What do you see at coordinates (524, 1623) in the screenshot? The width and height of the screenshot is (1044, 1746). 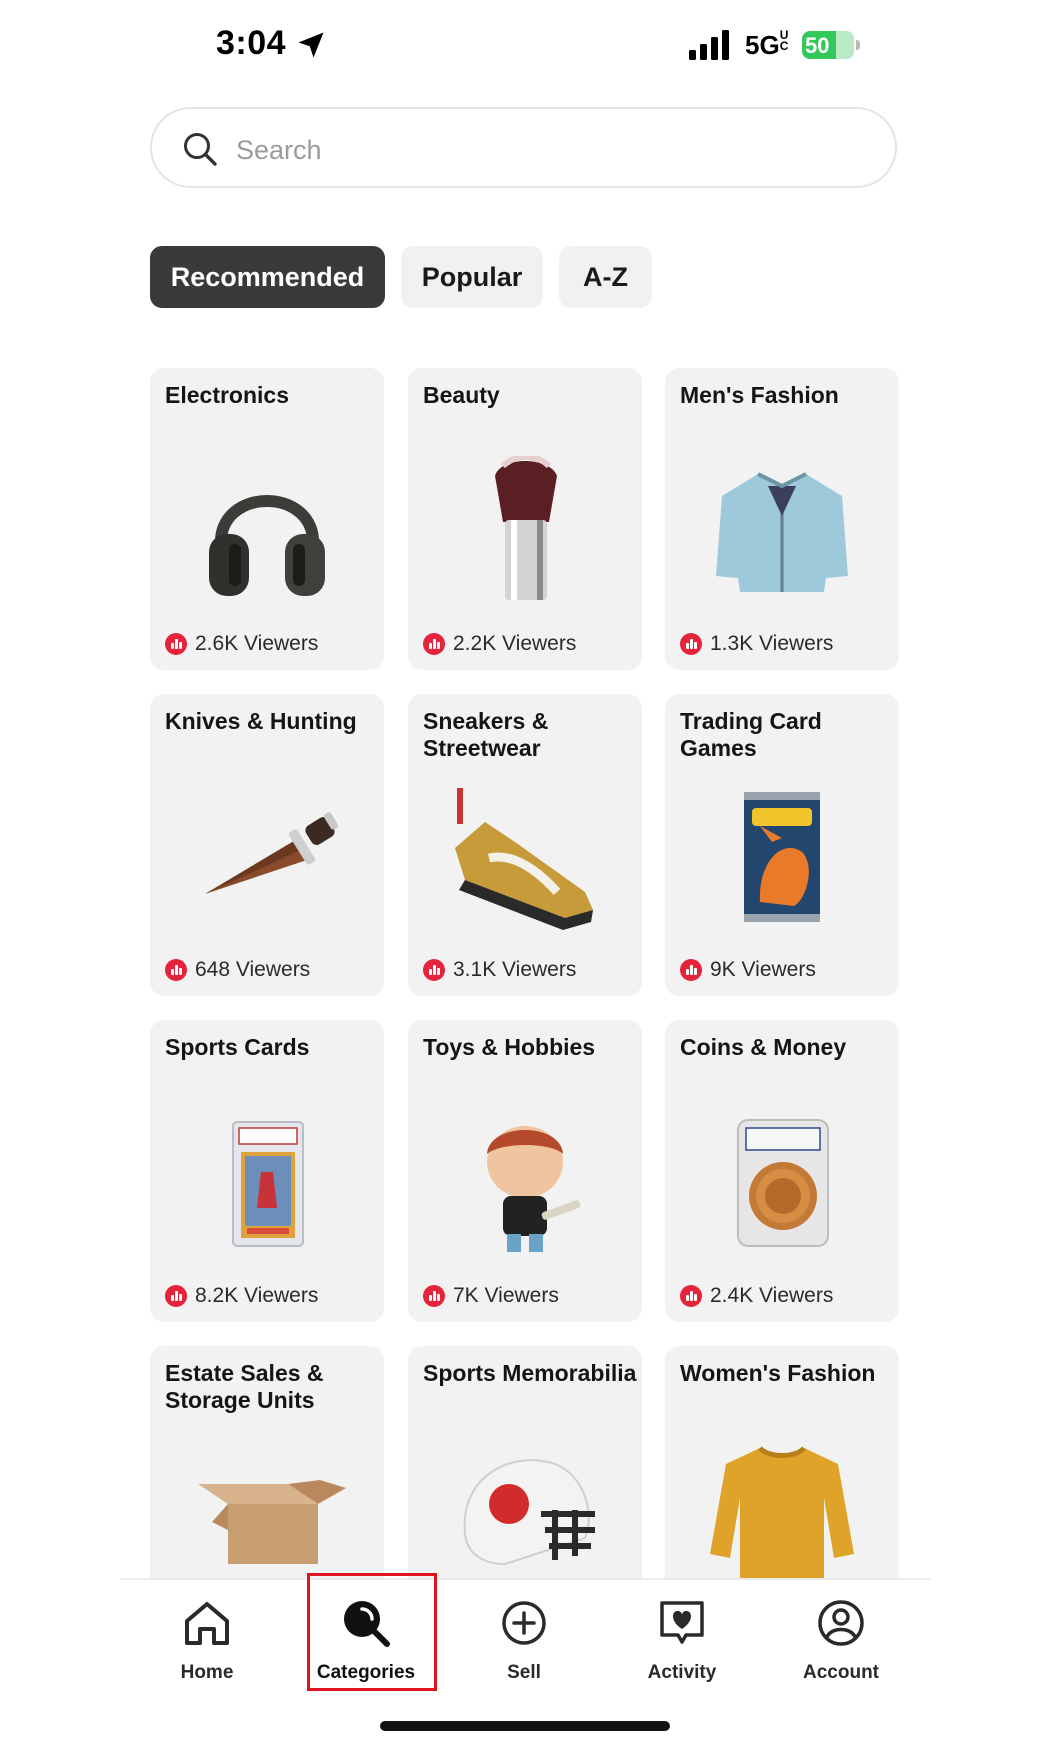 I see `plus-circle-icon` at bounding box center [524, 1623].